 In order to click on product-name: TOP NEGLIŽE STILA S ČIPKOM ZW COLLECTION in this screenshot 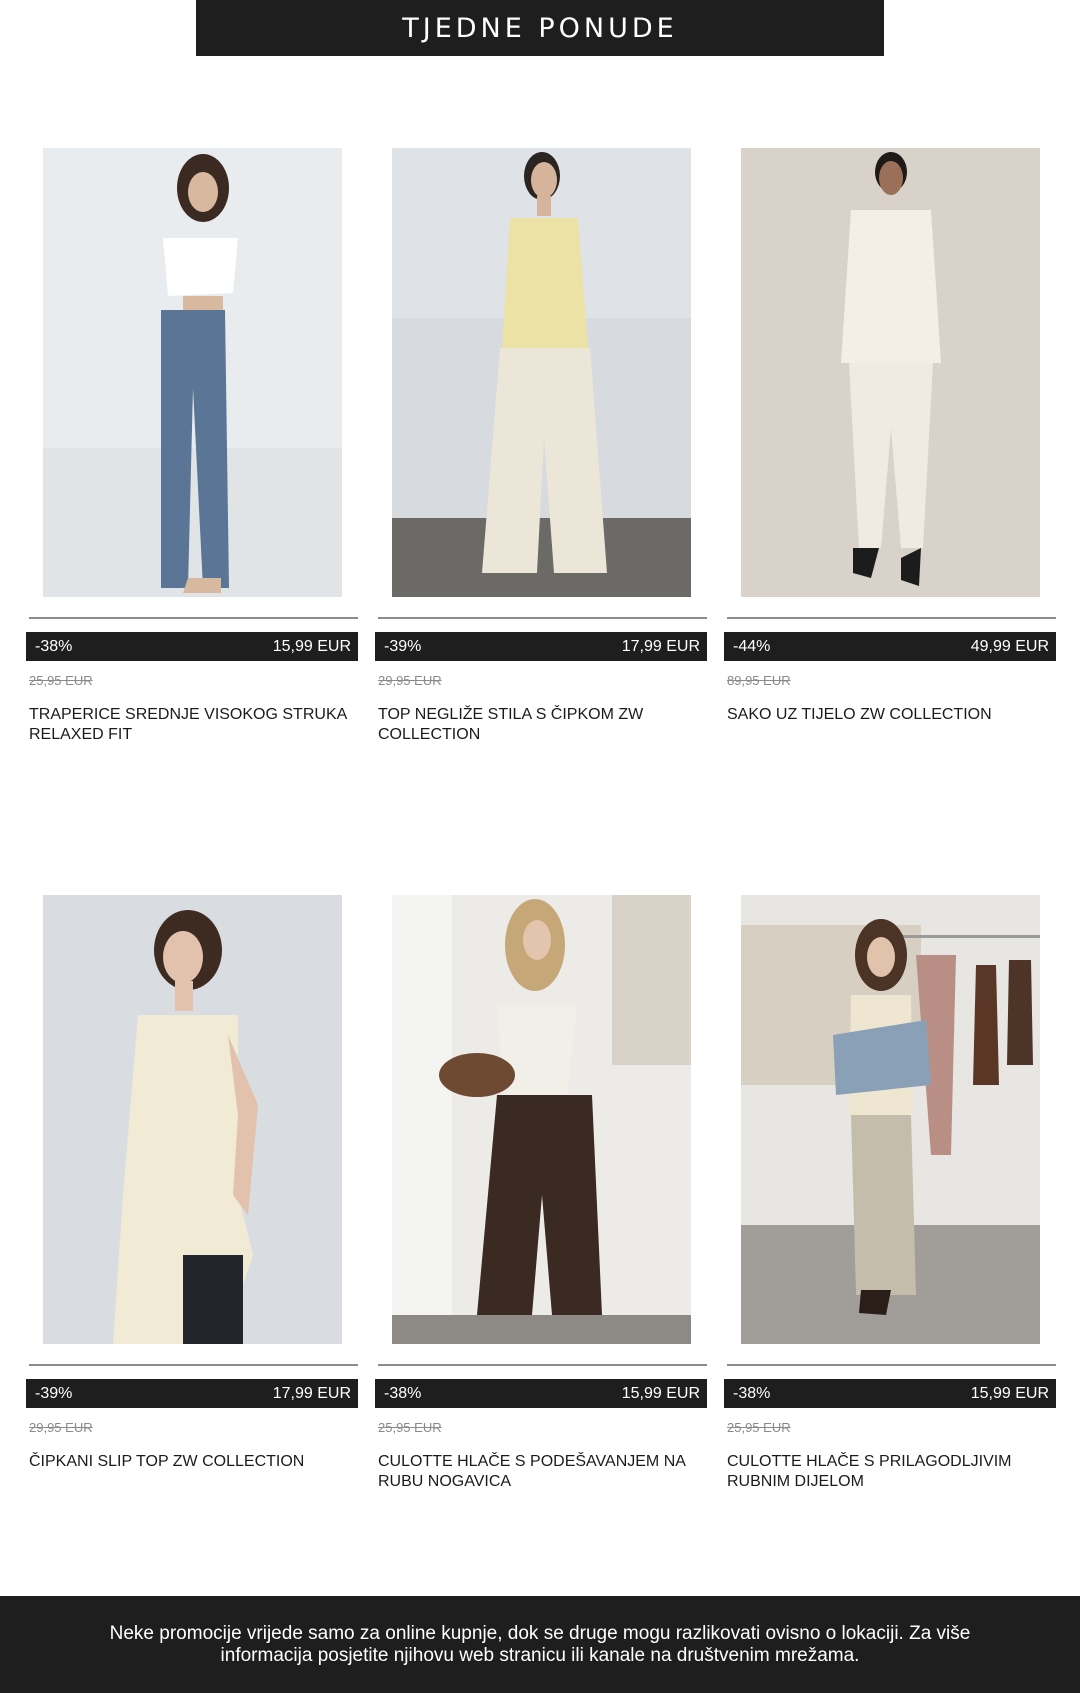, I will do `click(543, 725)`.